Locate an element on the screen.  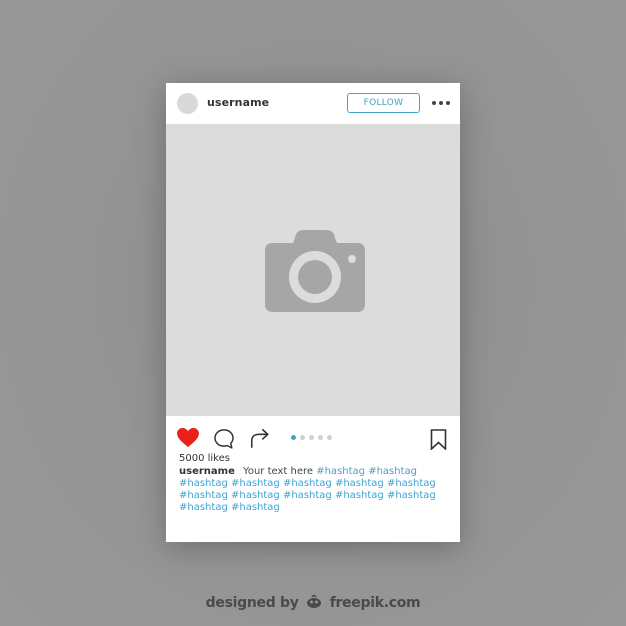
avatar is located at coordinates (187, 103).